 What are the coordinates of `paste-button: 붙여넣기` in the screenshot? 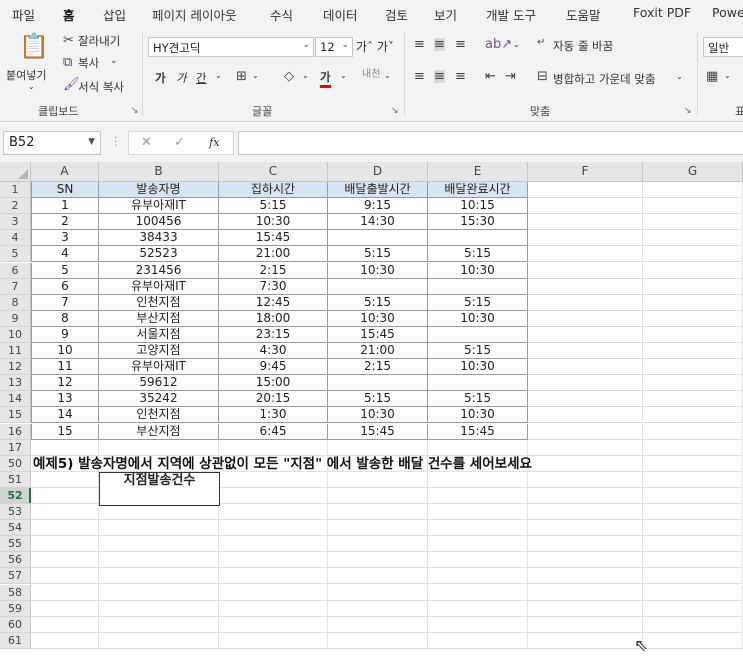 It's located at (26, 75).